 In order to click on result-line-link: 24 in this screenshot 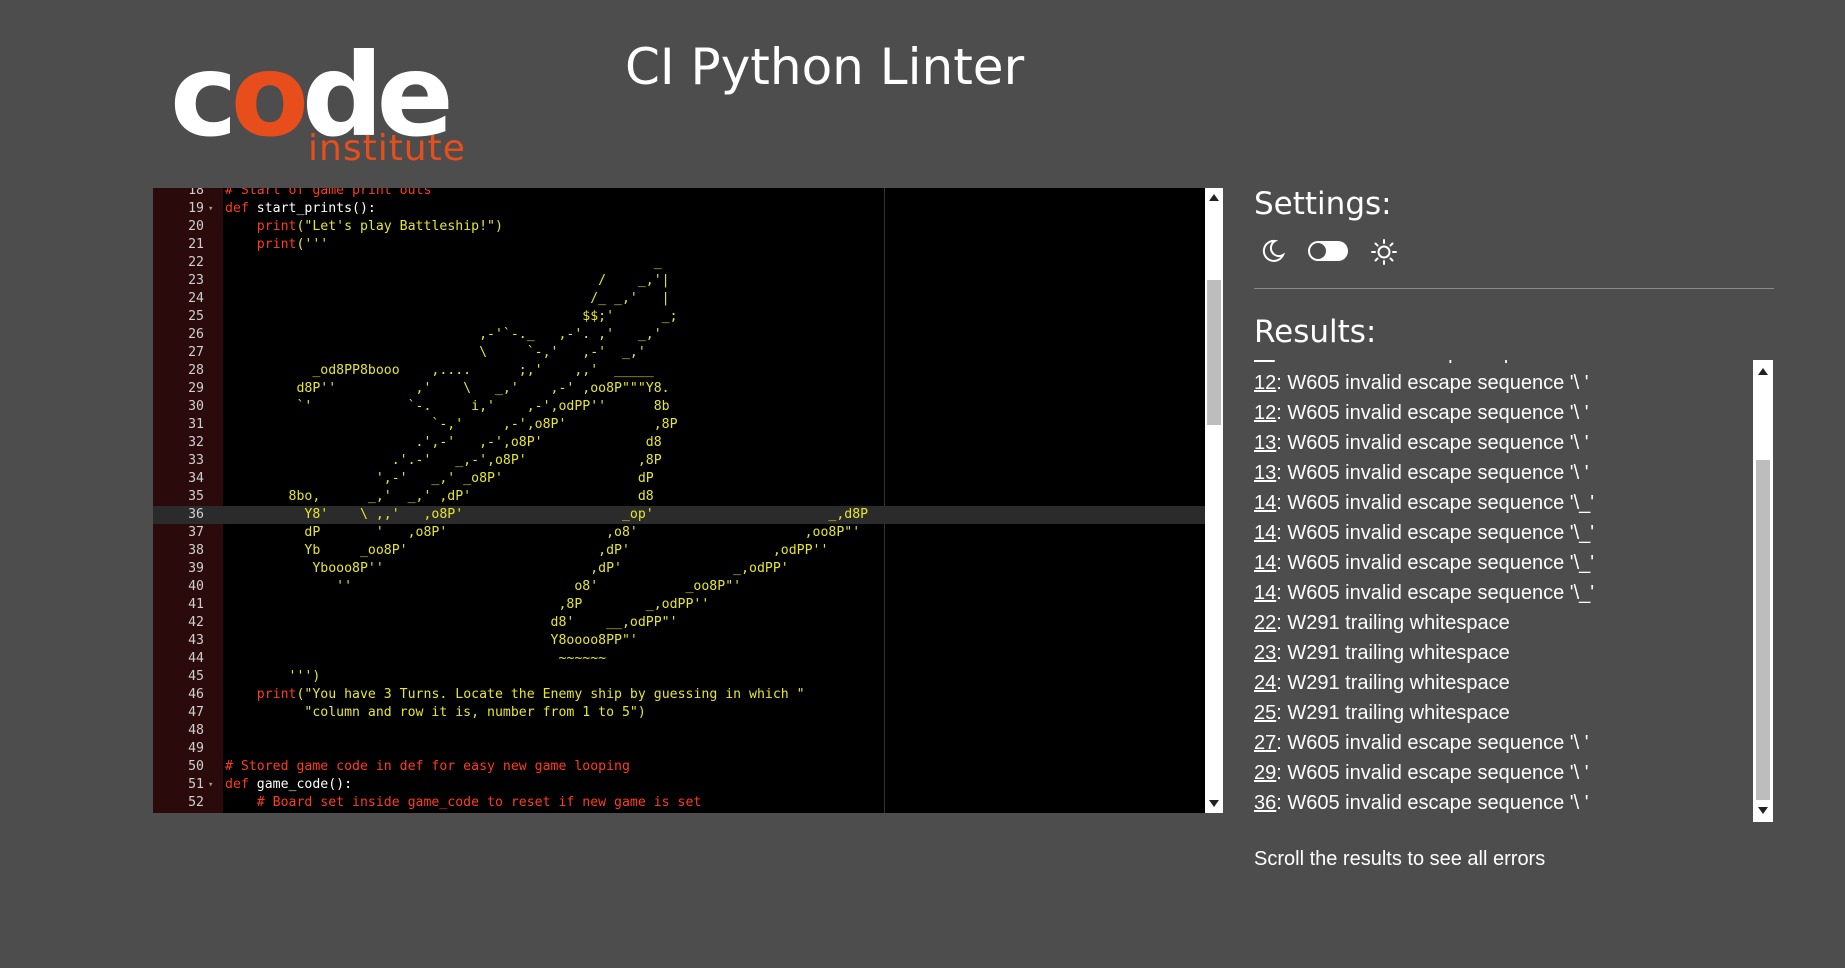, I will do `click(1265, 683)`.